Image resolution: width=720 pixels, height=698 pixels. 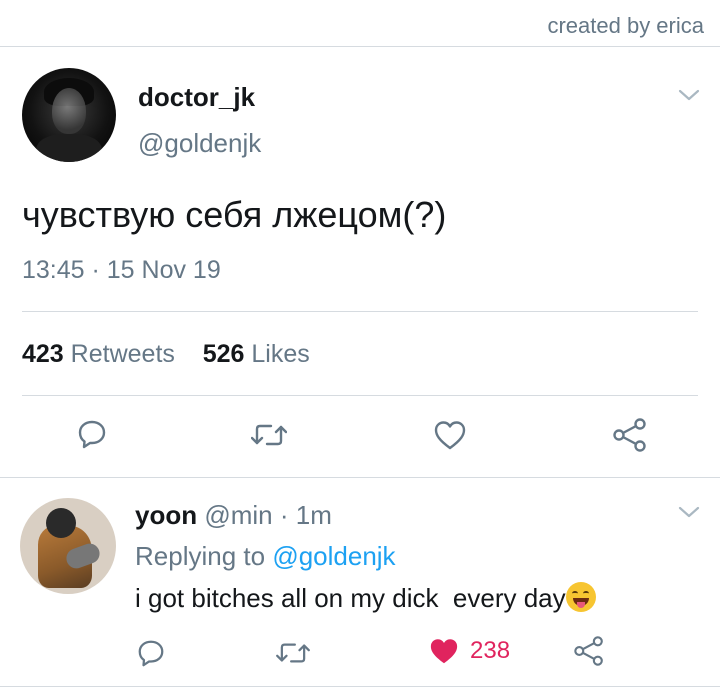 I want to click on drooling-face-icon, so click(x=580, y=597).